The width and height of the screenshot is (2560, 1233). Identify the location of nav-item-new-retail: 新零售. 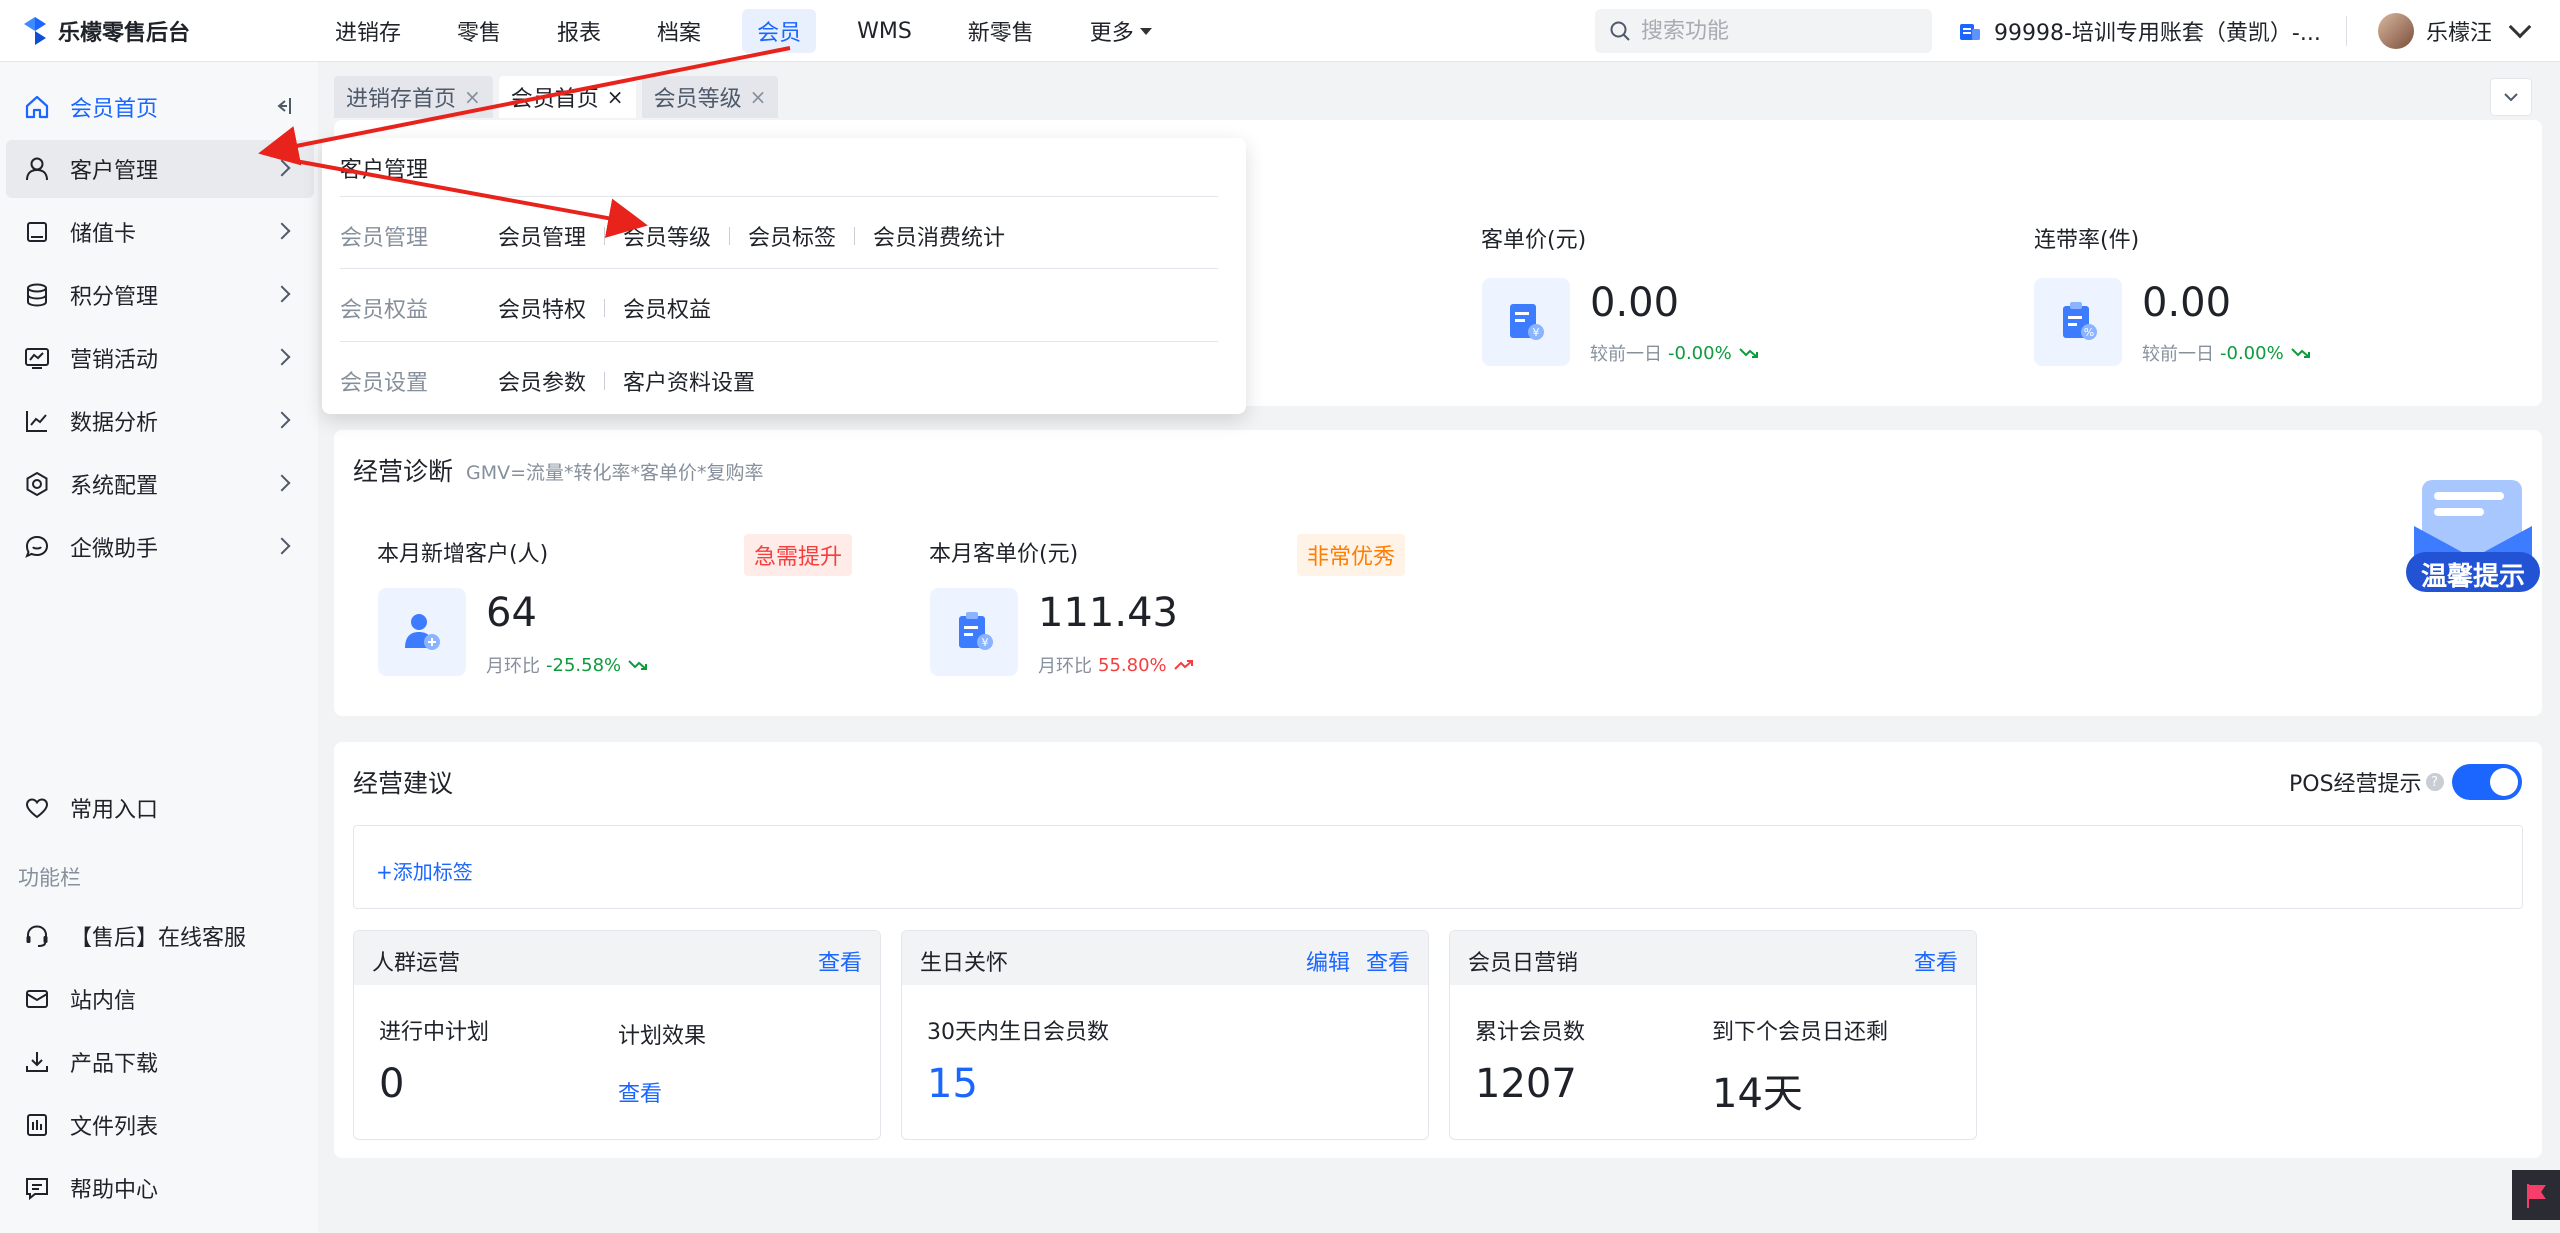
(1001, 31).